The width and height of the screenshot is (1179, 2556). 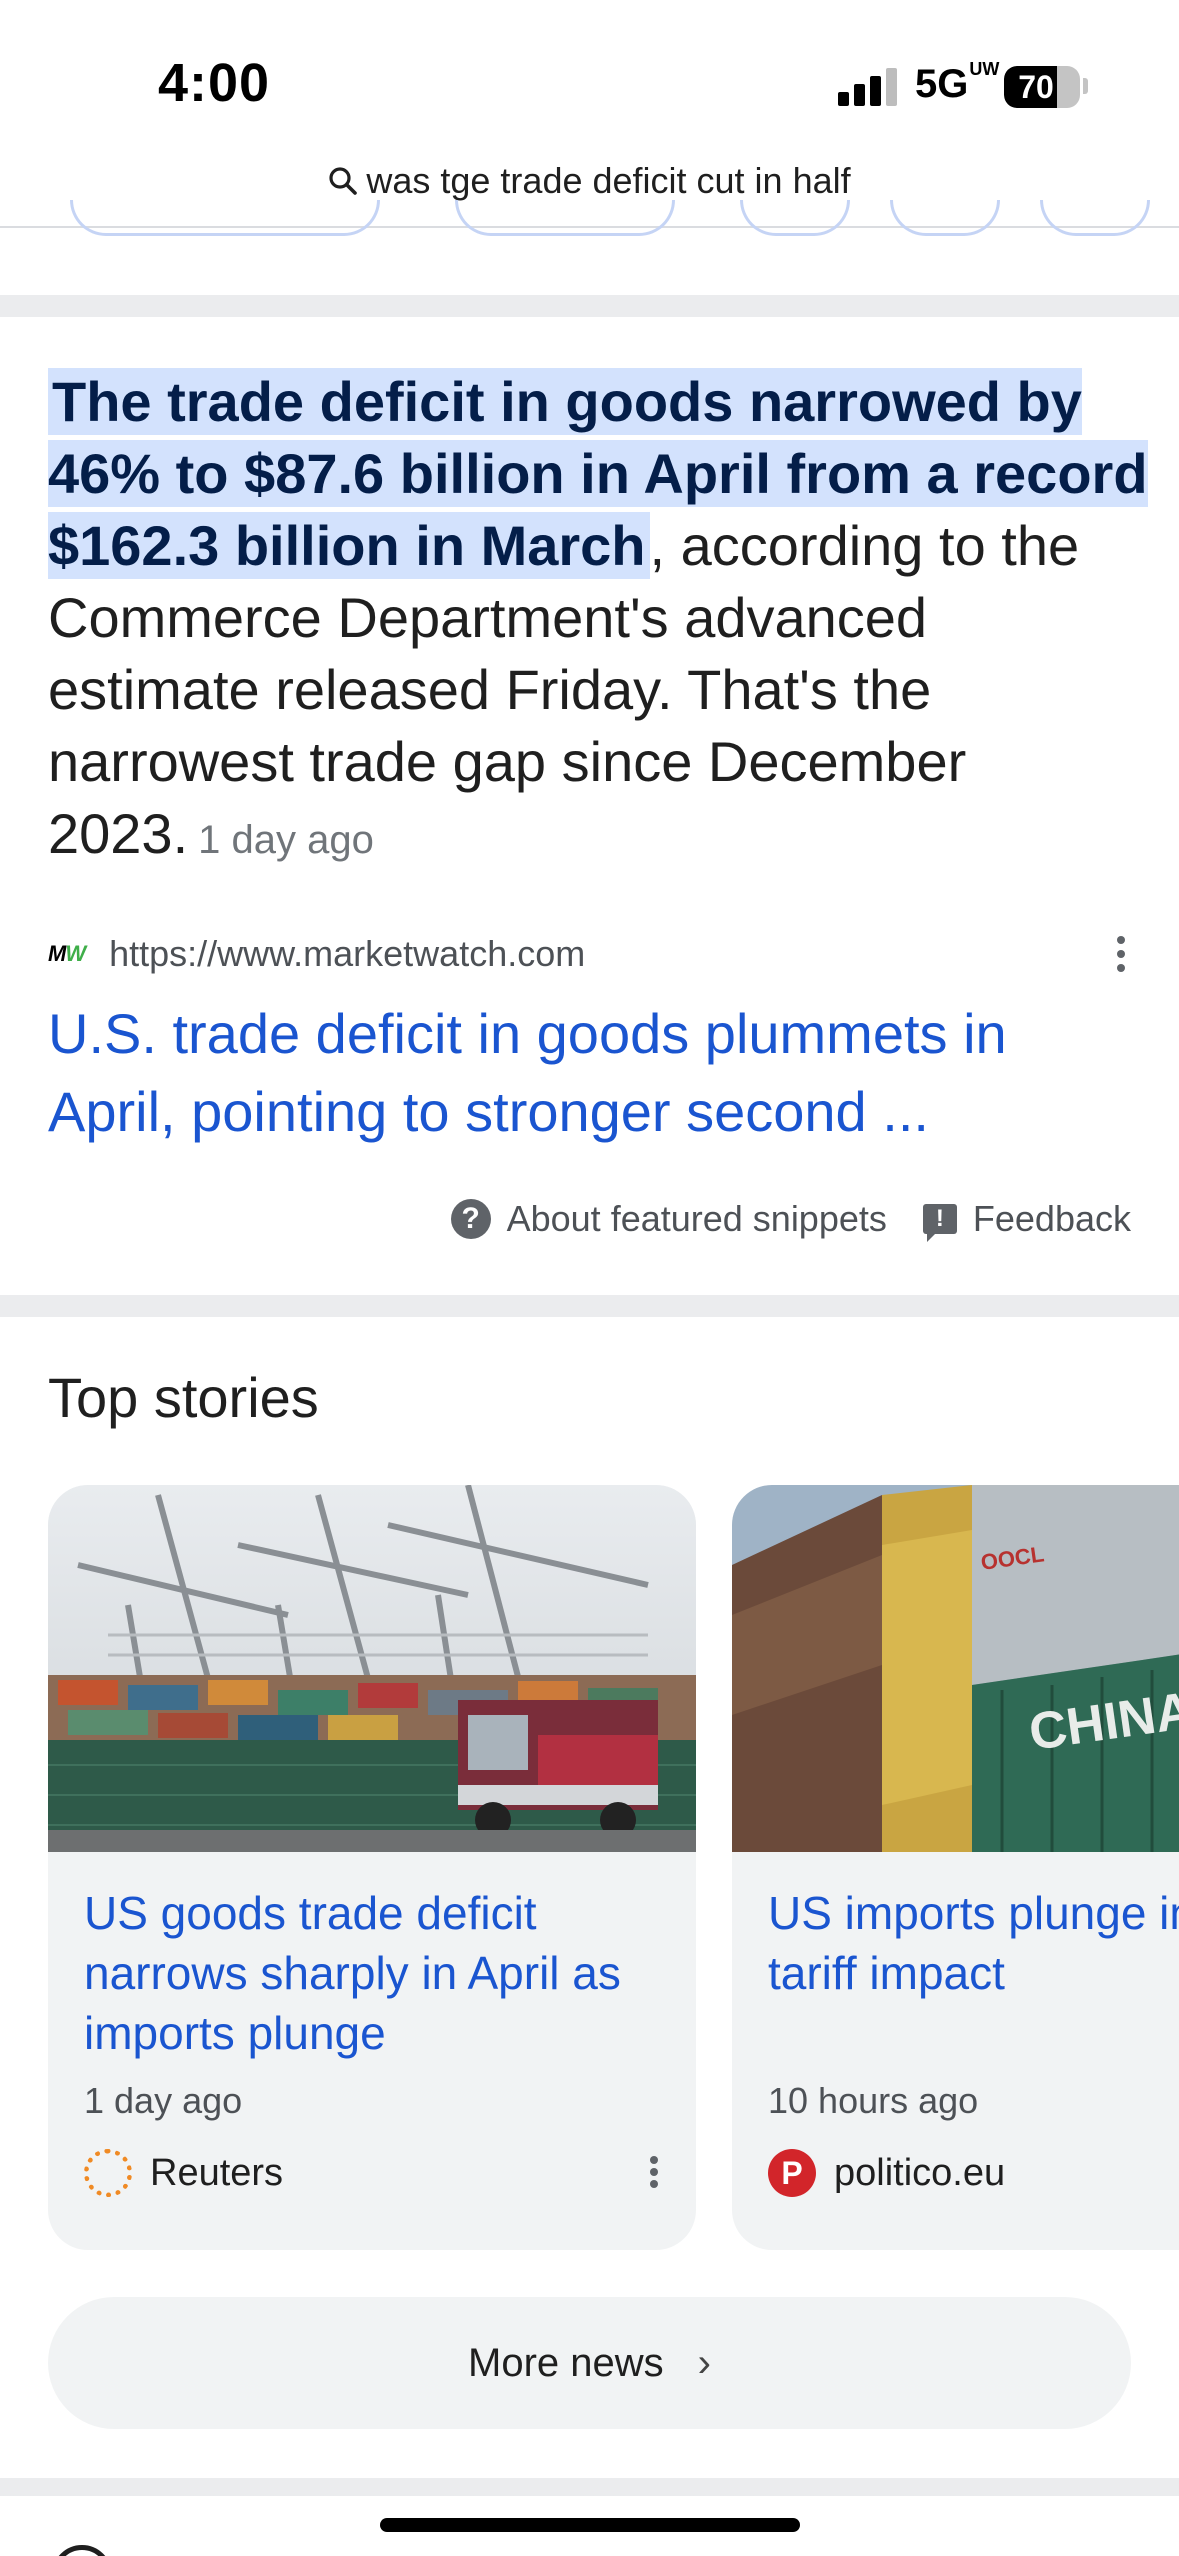 I want to click on story-image-shipping-containers: CHINA SH OOCL, so click(x=955, y=1668).